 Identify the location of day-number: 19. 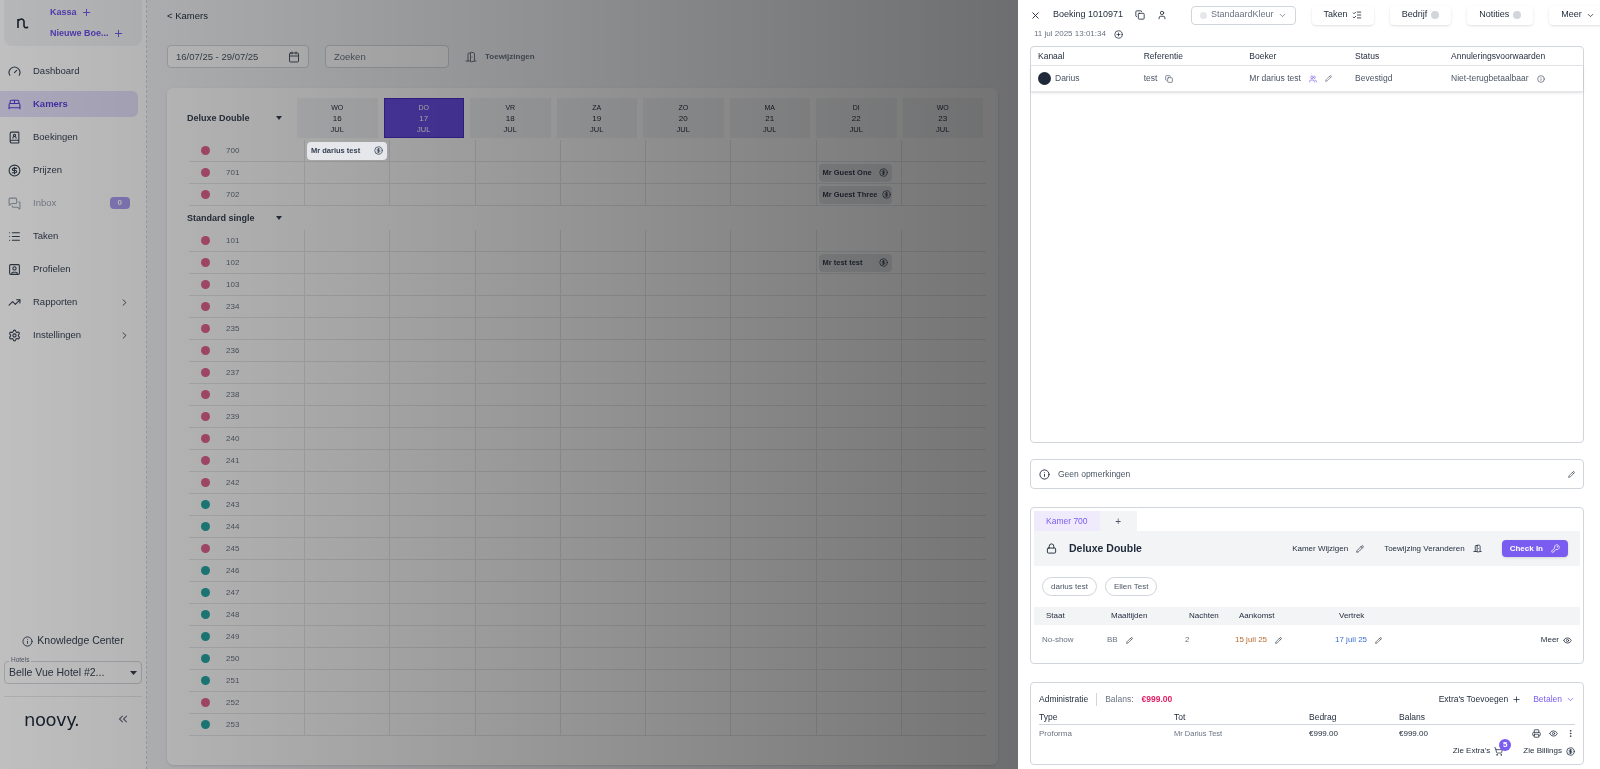
(597, 118).